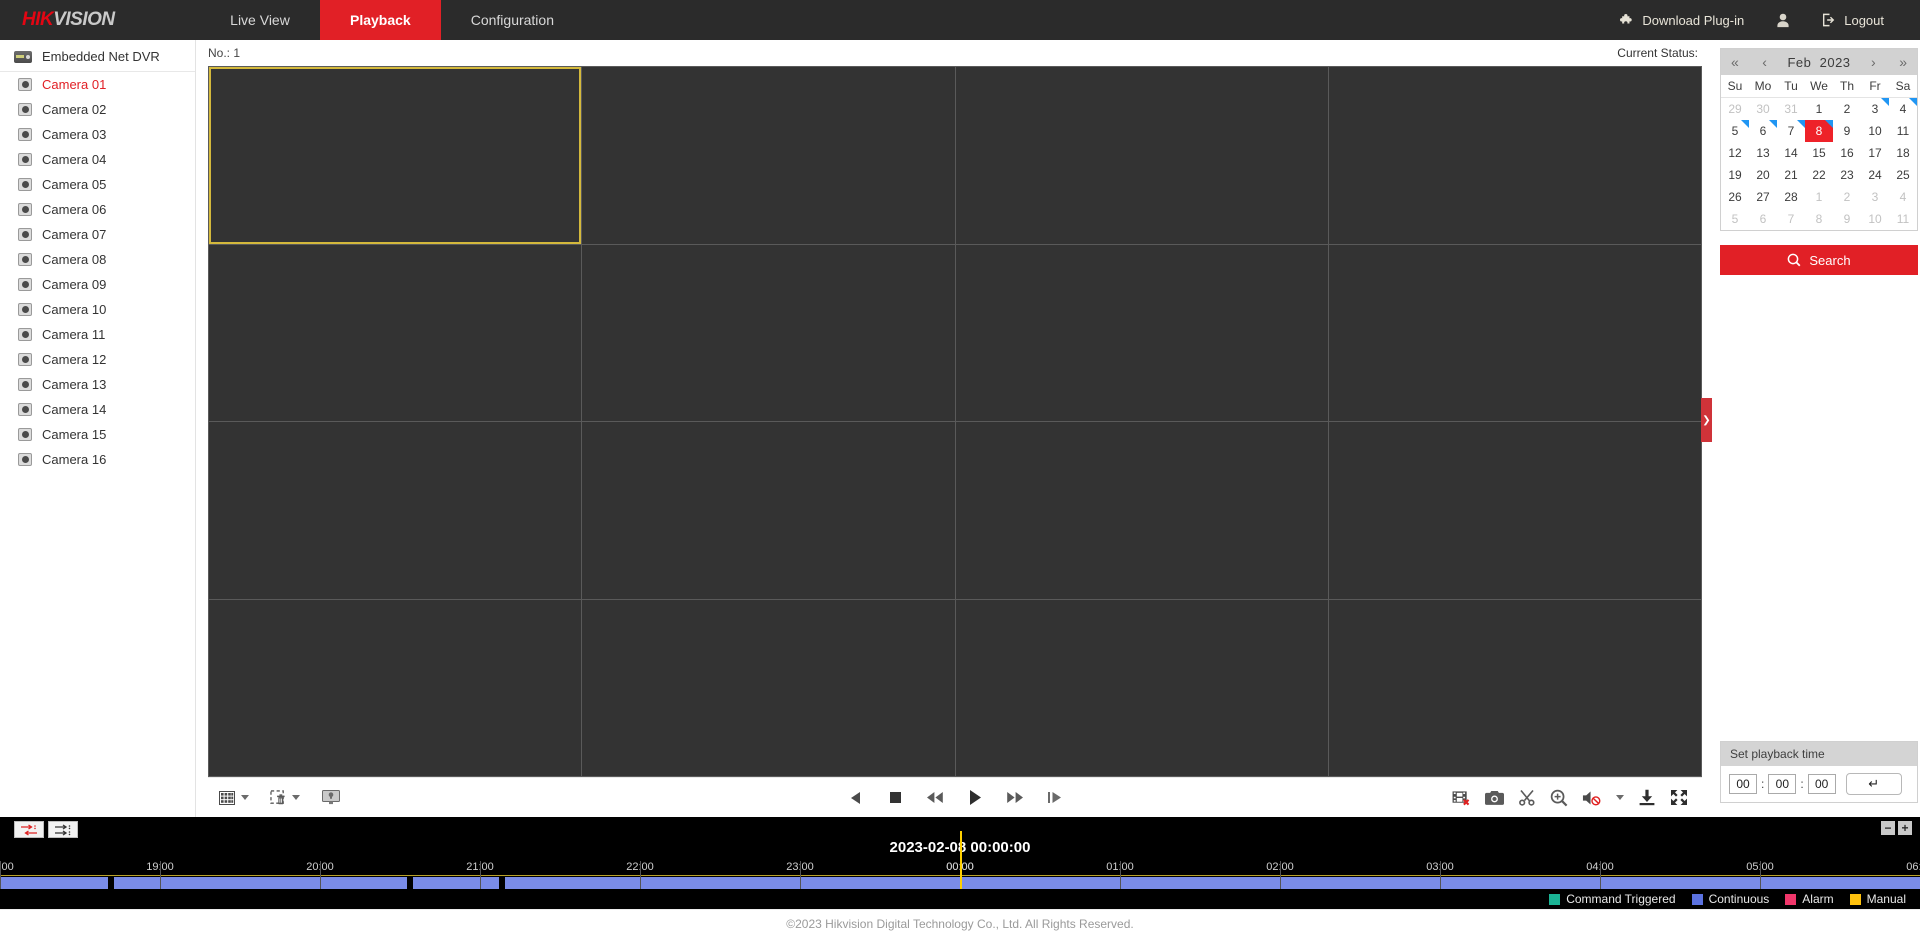 The height and width of the screenshot is (937, 1920). What do you see at coordinates (1679, 798) in the screenshot?
I see `fullscreen-button` at bounding box center [1679, 798].